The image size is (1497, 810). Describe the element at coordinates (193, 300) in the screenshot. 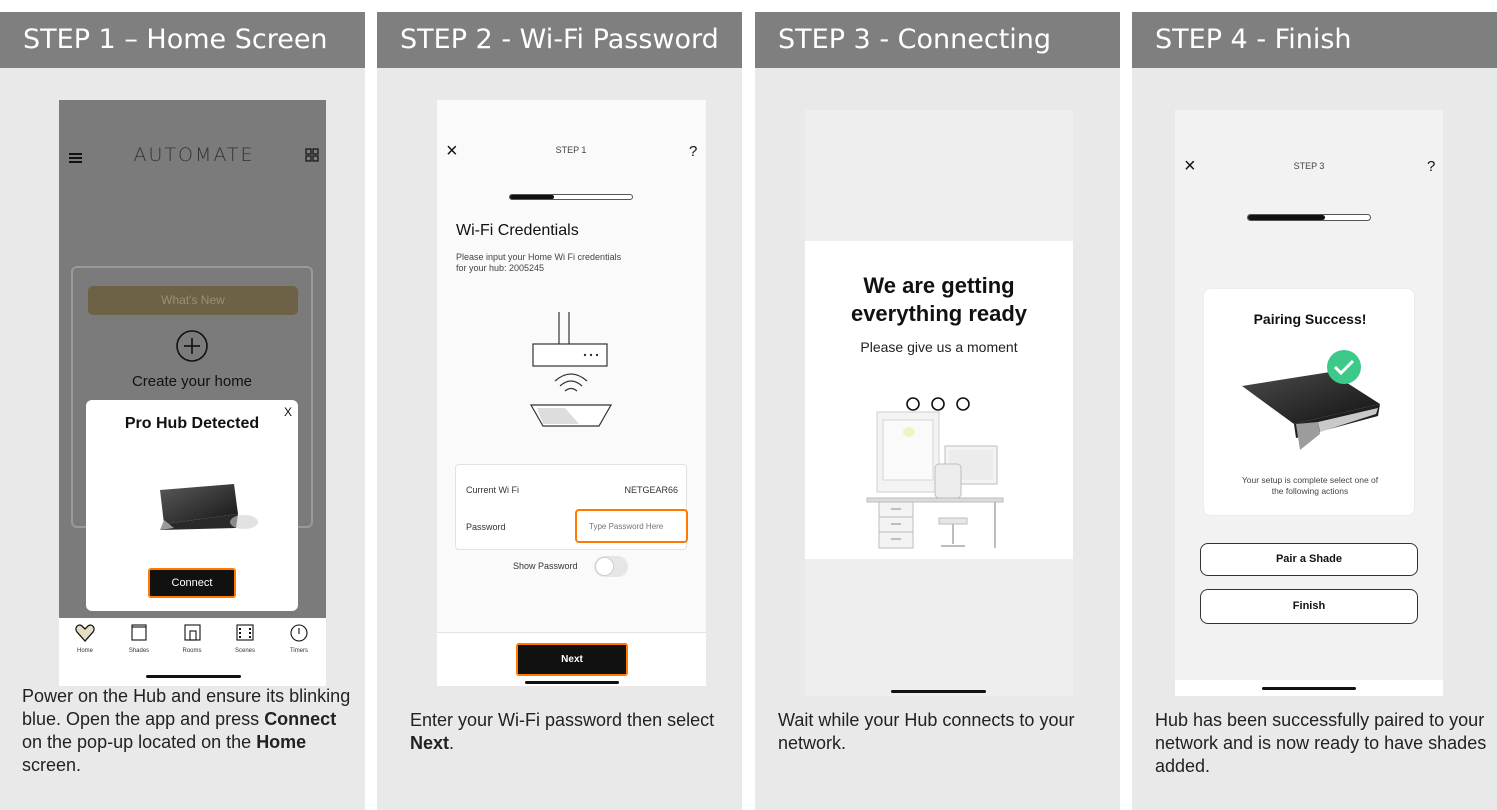

I see `whats-new-button: What's New` at that location.